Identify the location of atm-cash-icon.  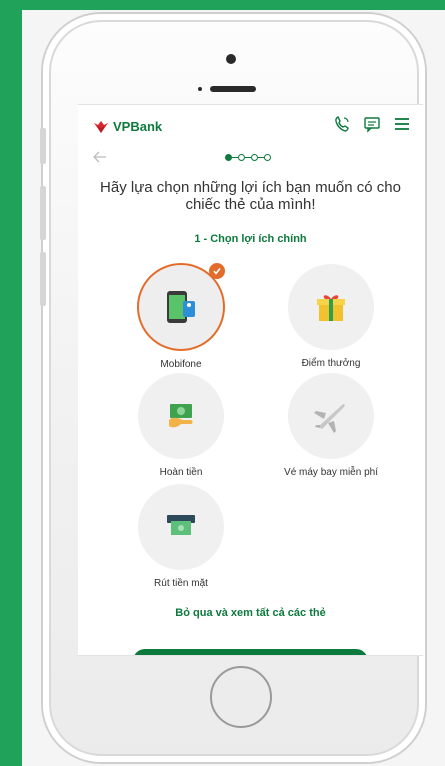
(181, 525).